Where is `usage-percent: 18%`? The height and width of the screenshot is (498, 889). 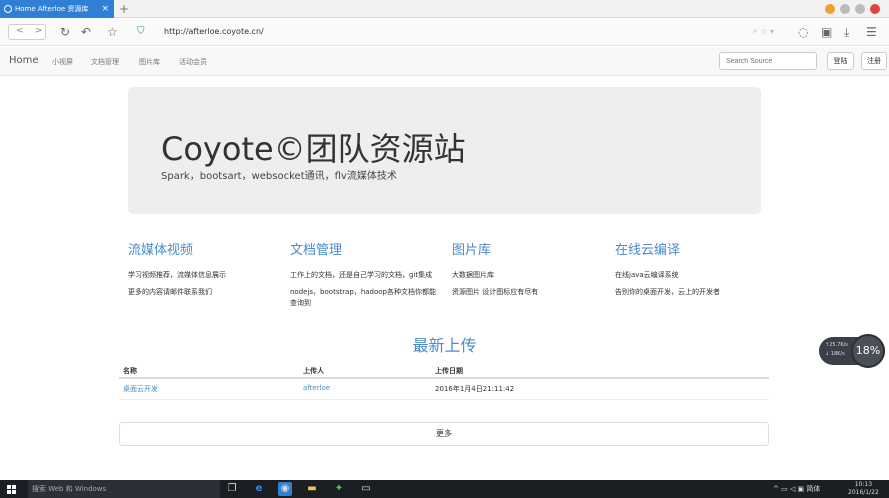 usage-percent: 18% is located at coordinates (868, 351).